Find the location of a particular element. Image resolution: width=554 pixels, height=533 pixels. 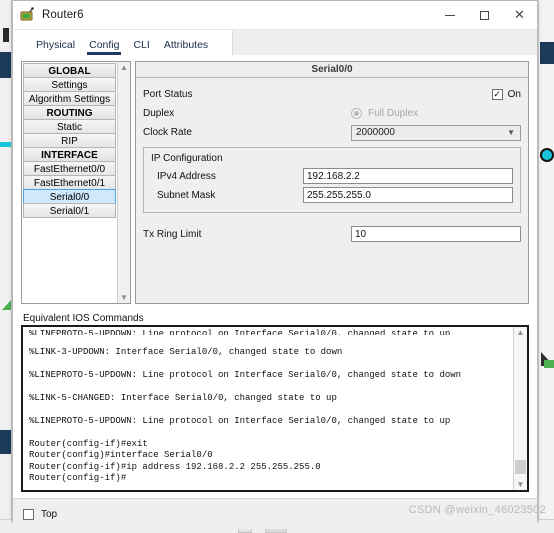

background-device-pc-left is located at coordinates (6, 35).